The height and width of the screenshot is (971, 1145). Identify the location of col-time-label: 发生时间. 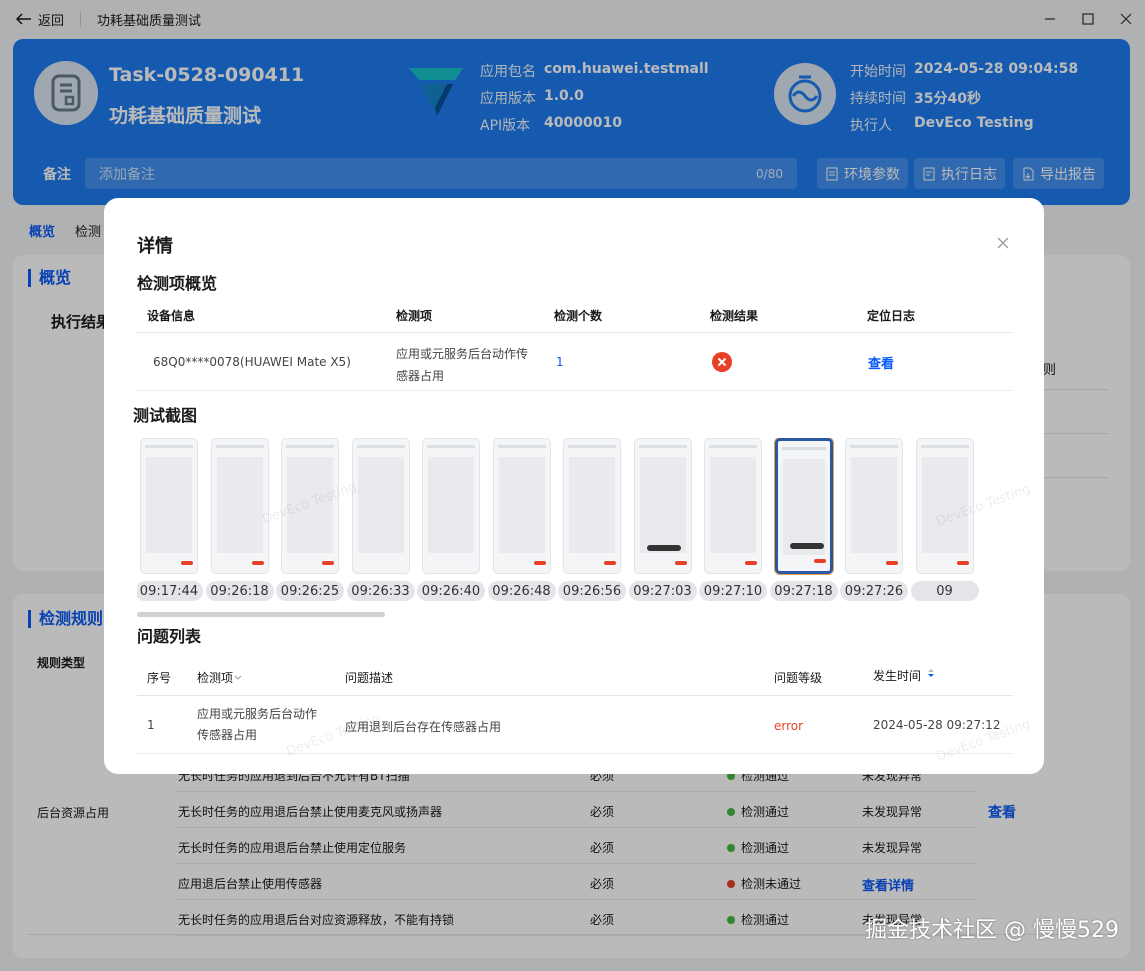
(897, 676).